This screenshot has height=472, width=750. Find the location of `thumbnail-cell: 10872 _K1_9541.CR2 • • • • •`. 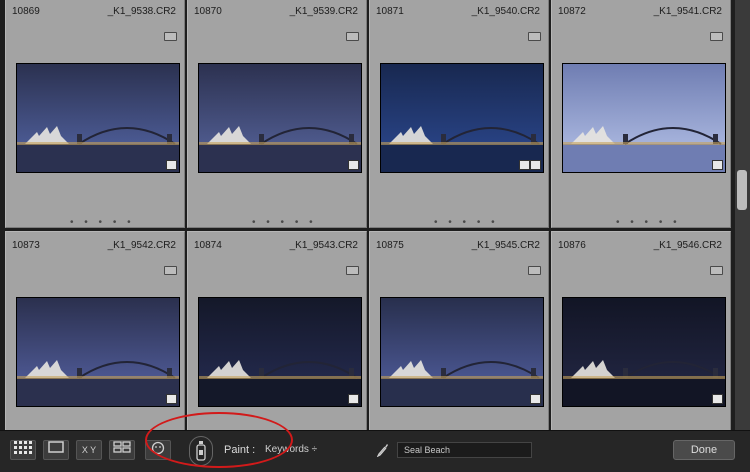

thumbnail-cell: 10872 _K1_9541.CR2 • • • • • is located at coordinates (641, 114).